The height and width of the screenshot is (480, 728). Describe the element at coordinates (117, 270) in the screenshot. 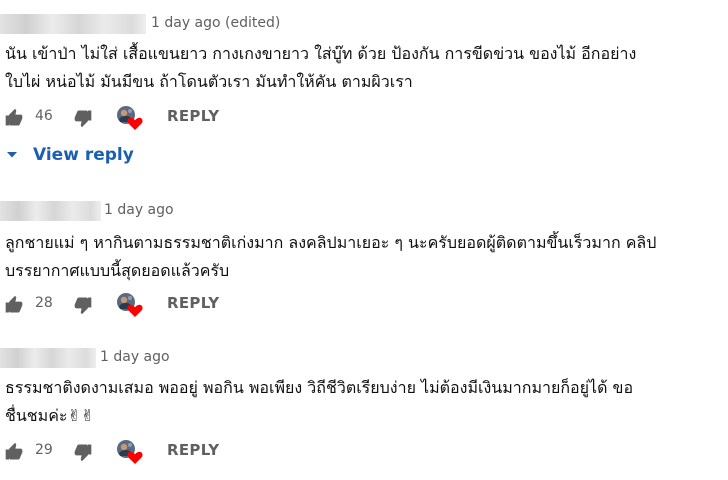

I see `comment-text-line: บรรยากาศแบบนี้สุดยอดแล้วครับ` at that location.